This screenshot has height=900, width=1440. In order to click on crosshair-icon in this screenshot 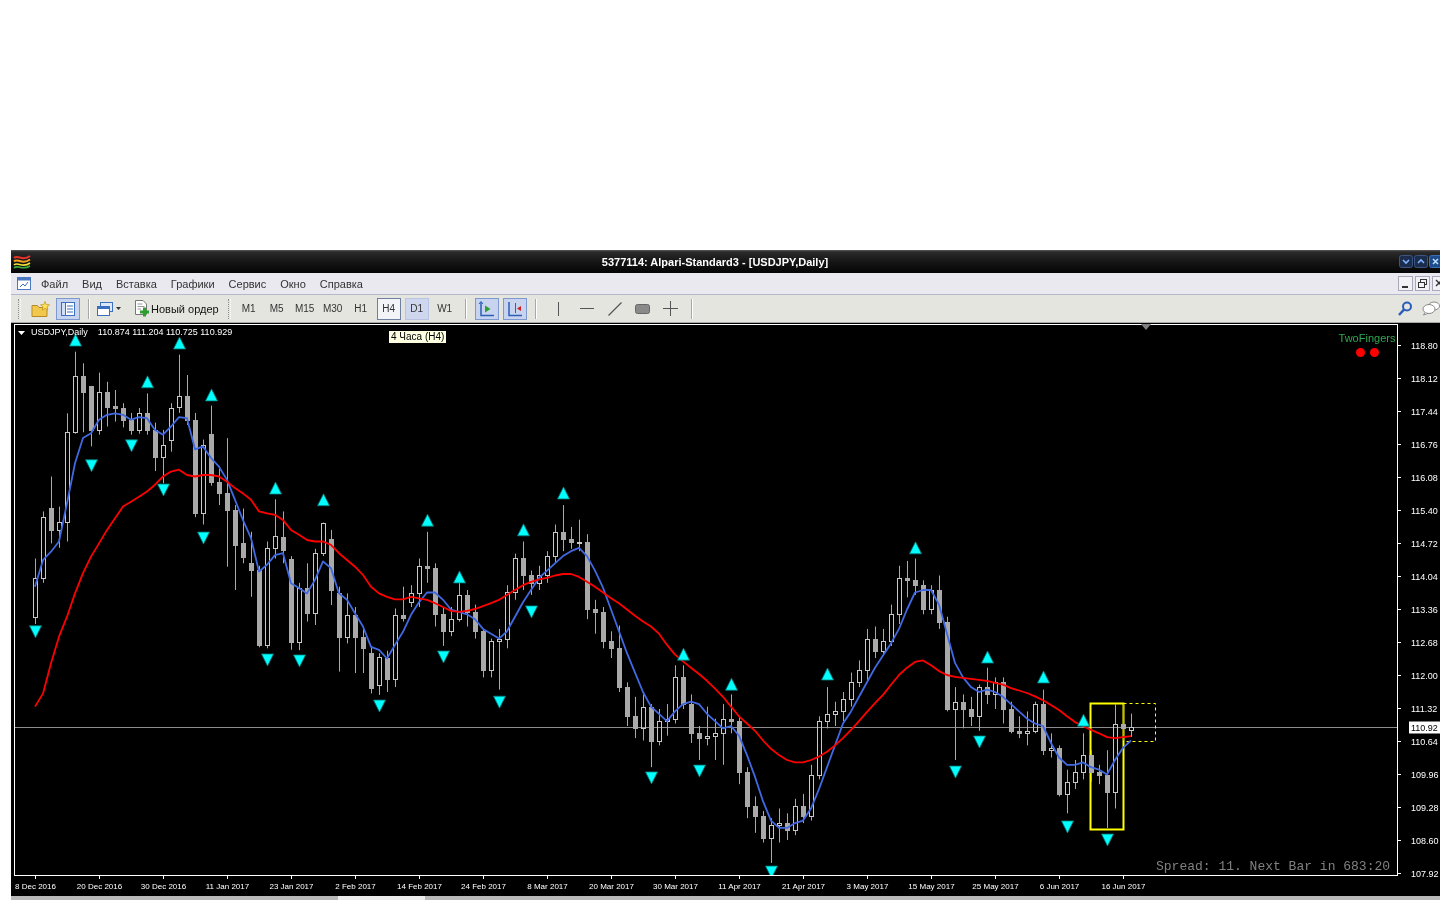, I will do `click(671, 308)`.